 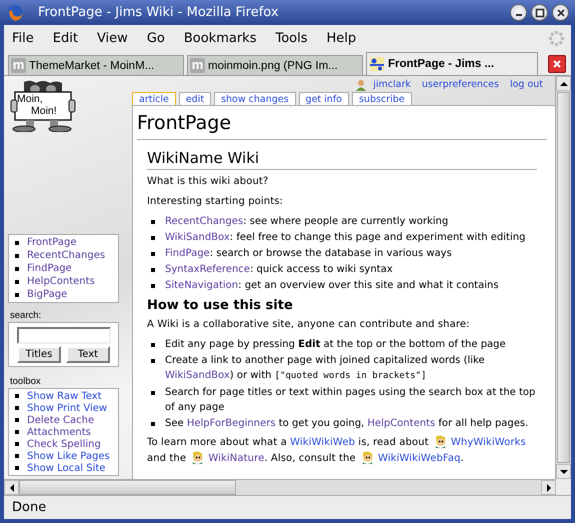 What do you see at coordinates (68, 456) in the screenshot?
I see `toolbox-link: Show Like Pages` at bounding box center [68, 456].